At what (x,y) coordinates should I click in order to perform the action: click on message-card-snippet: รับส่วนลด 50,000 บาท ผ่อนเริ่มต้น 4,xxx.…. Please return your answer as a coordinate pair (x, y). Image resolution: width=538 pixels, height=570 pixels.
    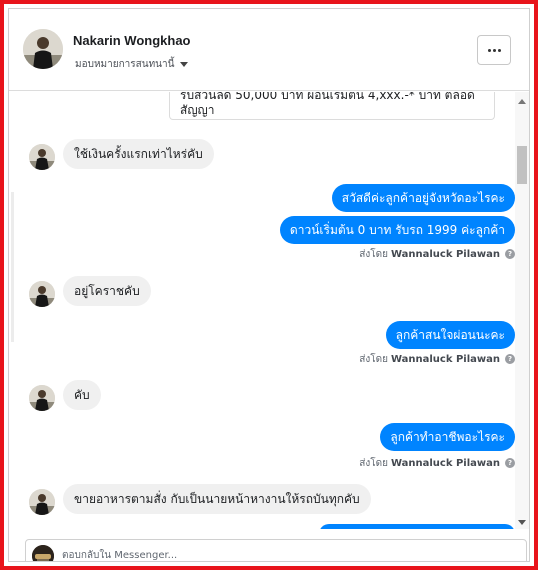
    Looking at the image, I should click on (332, 106).